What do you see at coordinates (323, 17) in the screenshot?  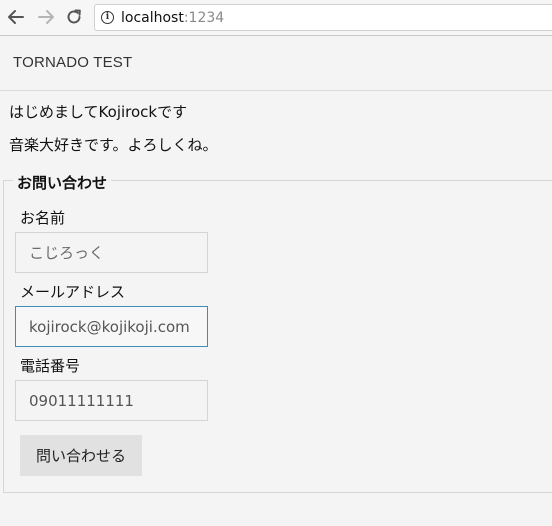 I see `address-bar: i localhost:1234` at bounding box center [323, 17].